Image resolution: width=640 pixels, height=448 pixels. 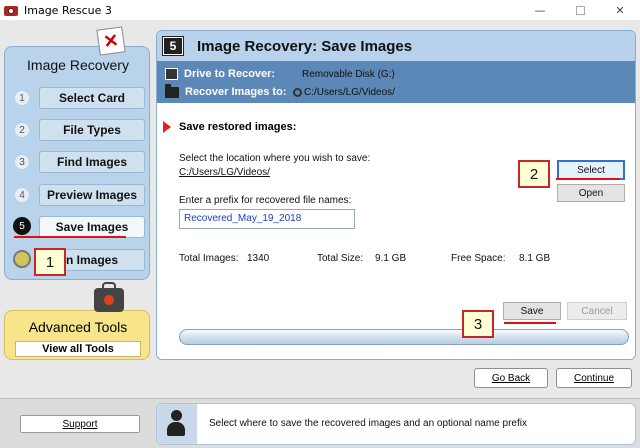 I want to click on step-label: Preview Images, so click(x=92, y=195).